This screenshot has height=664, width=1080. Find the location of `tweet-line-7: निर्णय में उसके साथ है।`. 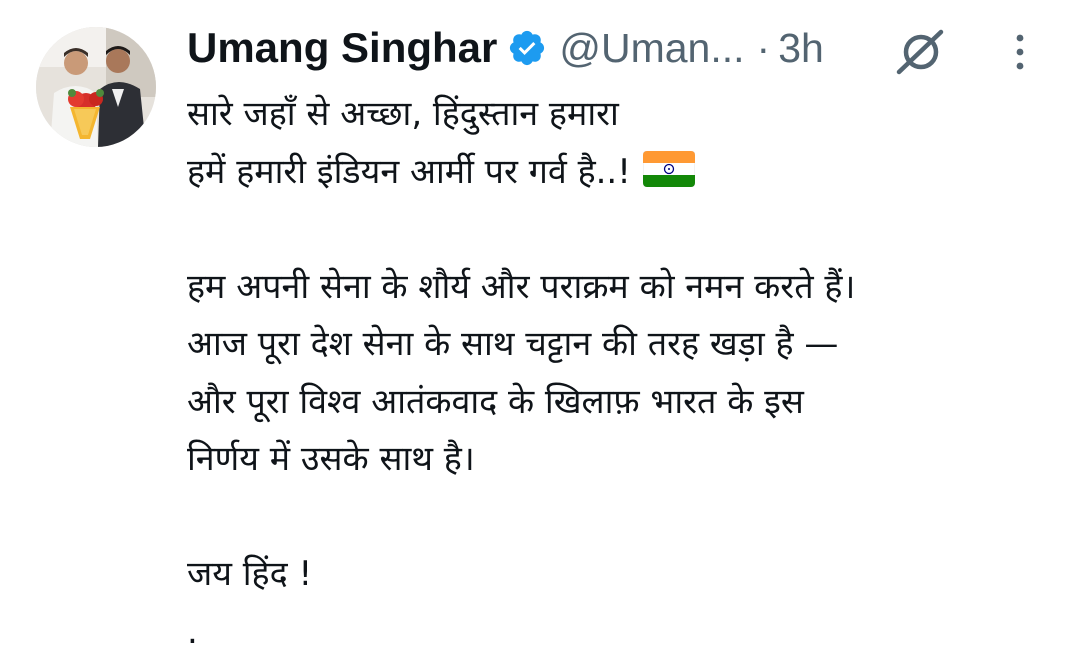

tweet-line-7: निर्णय में उसके साथ है। is located at coordinates (331, 459).